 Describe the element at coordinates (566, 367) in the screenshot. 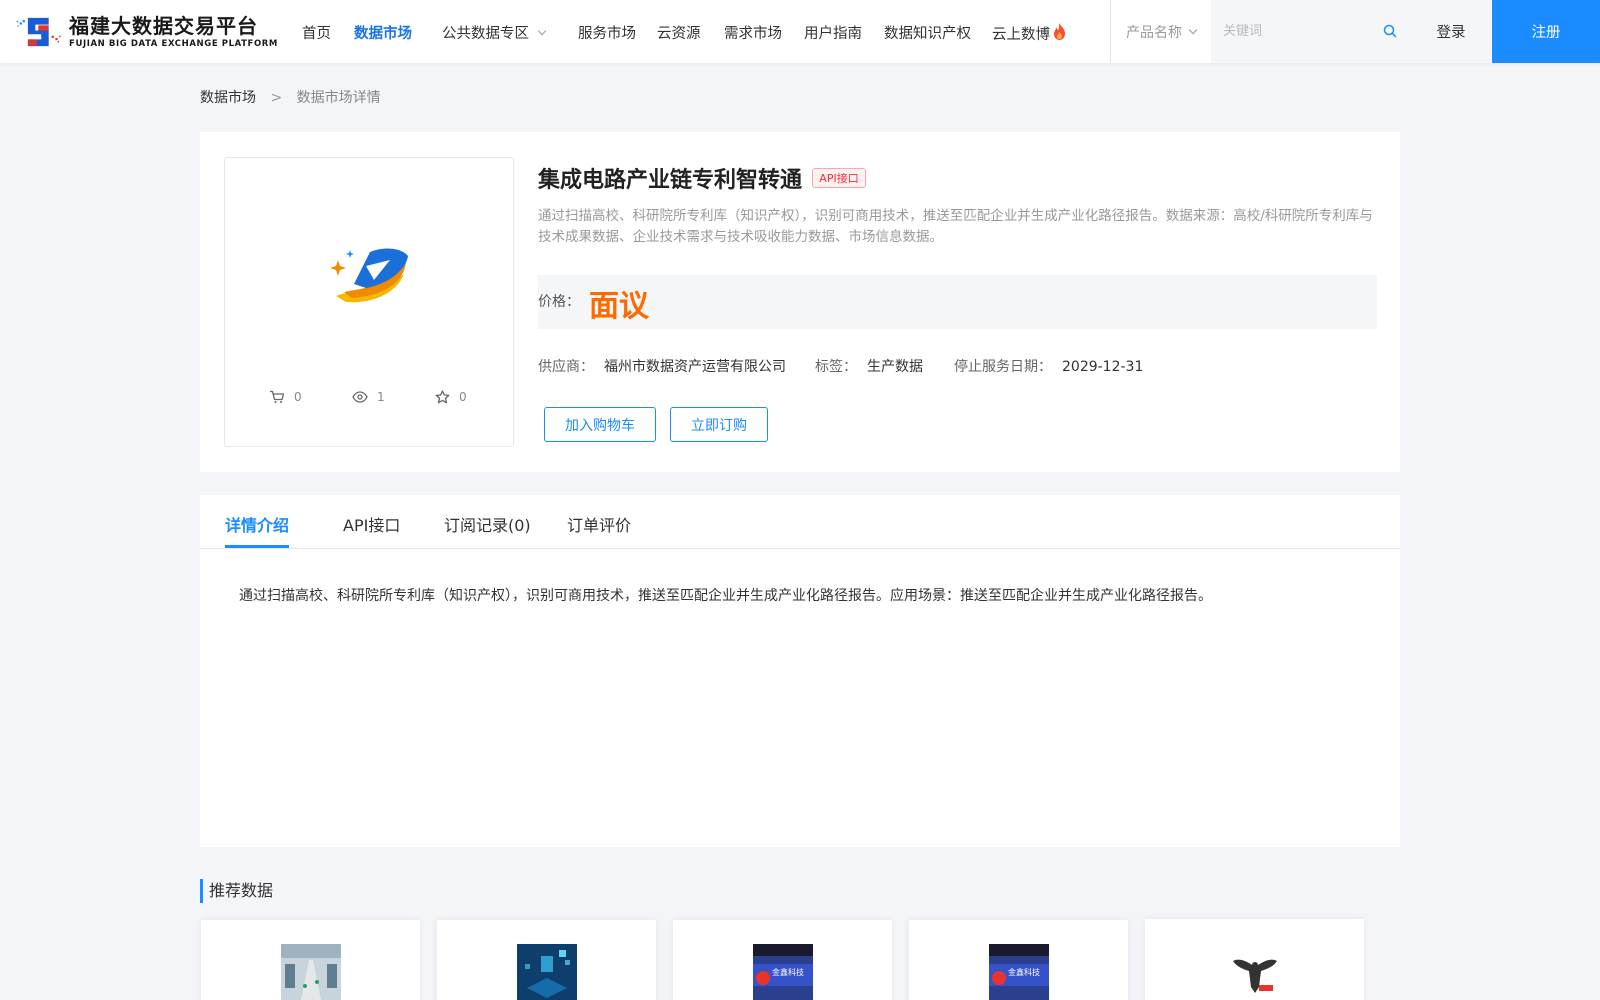

I see `supplier-label: 供应商：` at that location.